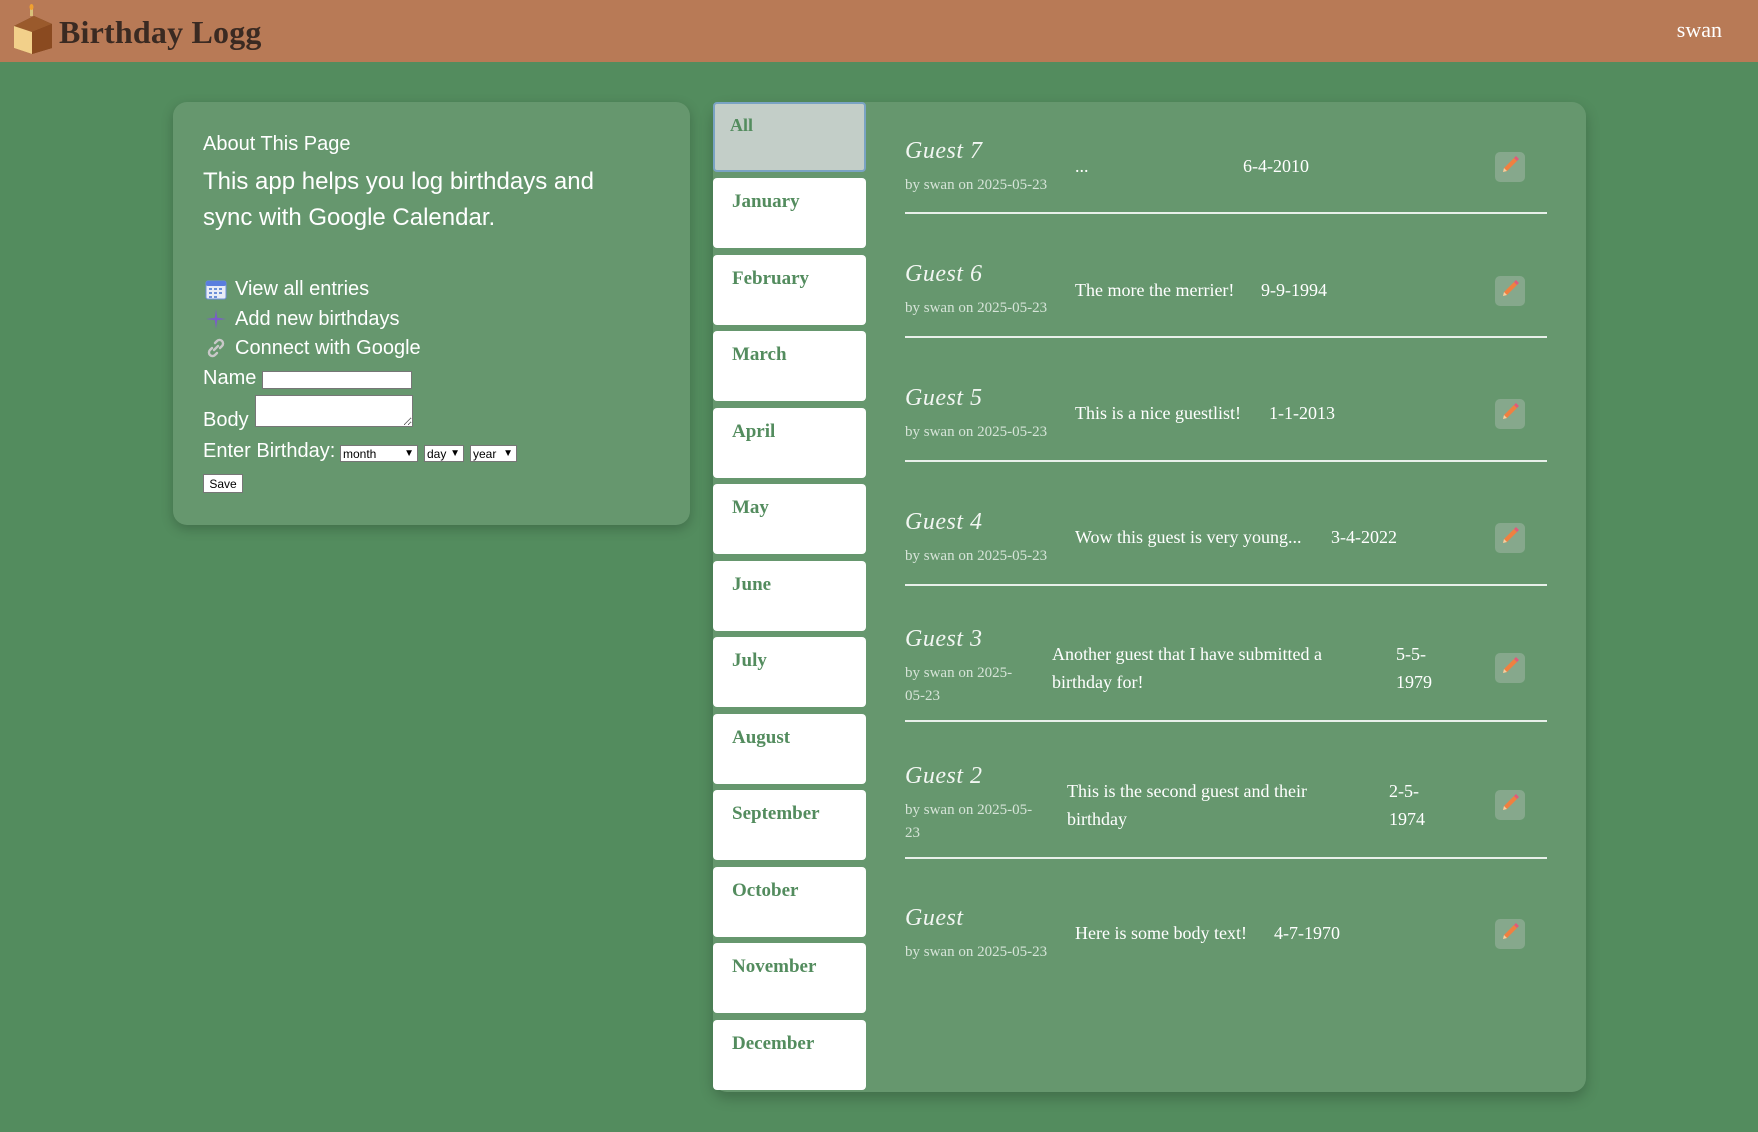 This screenshot has width=1758, height=1132. What do you see at coordinates (223, 483) in the screenshot?
I see `save-button: Save` at bounding box center [223, 483].